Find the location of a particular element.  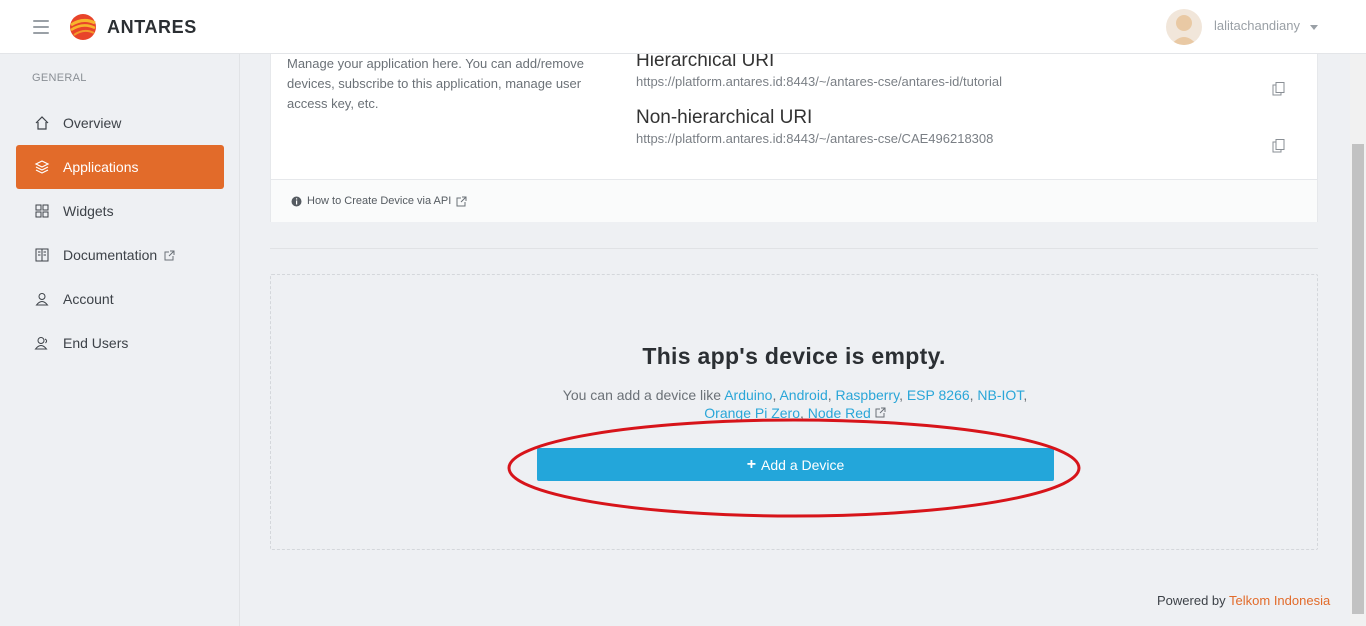

section-divider is located at coordinates (794, 248).